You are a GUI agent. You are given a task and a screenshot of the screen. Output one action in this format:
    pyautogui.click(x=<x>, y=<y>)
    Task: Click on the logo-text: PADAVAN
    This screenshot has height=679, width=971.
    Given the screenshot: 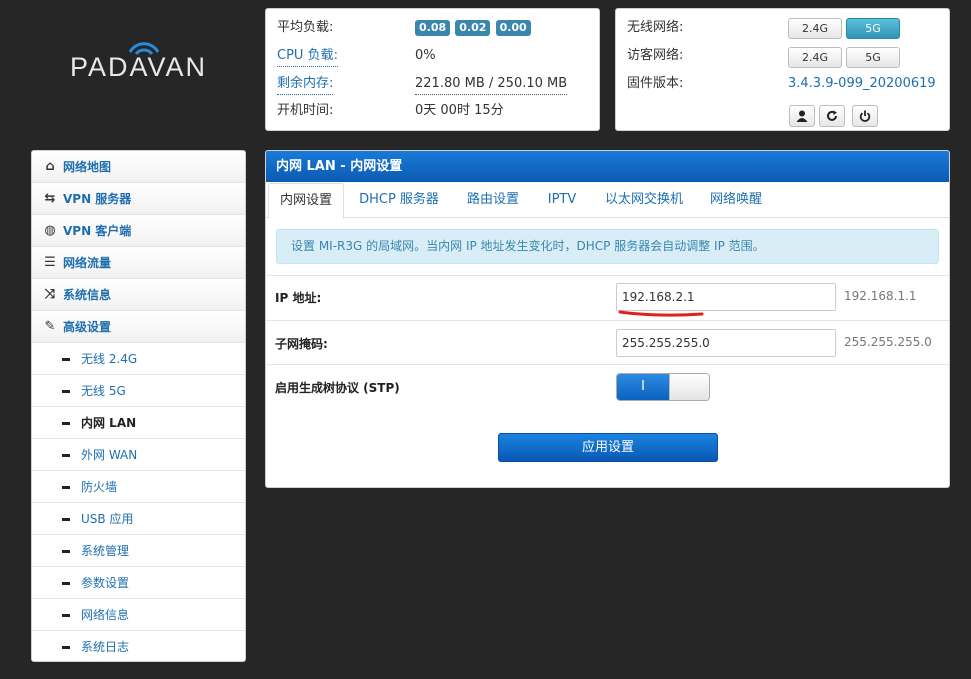 What is the action you would take?
    pyautogui.click(x=139, y=67)
    